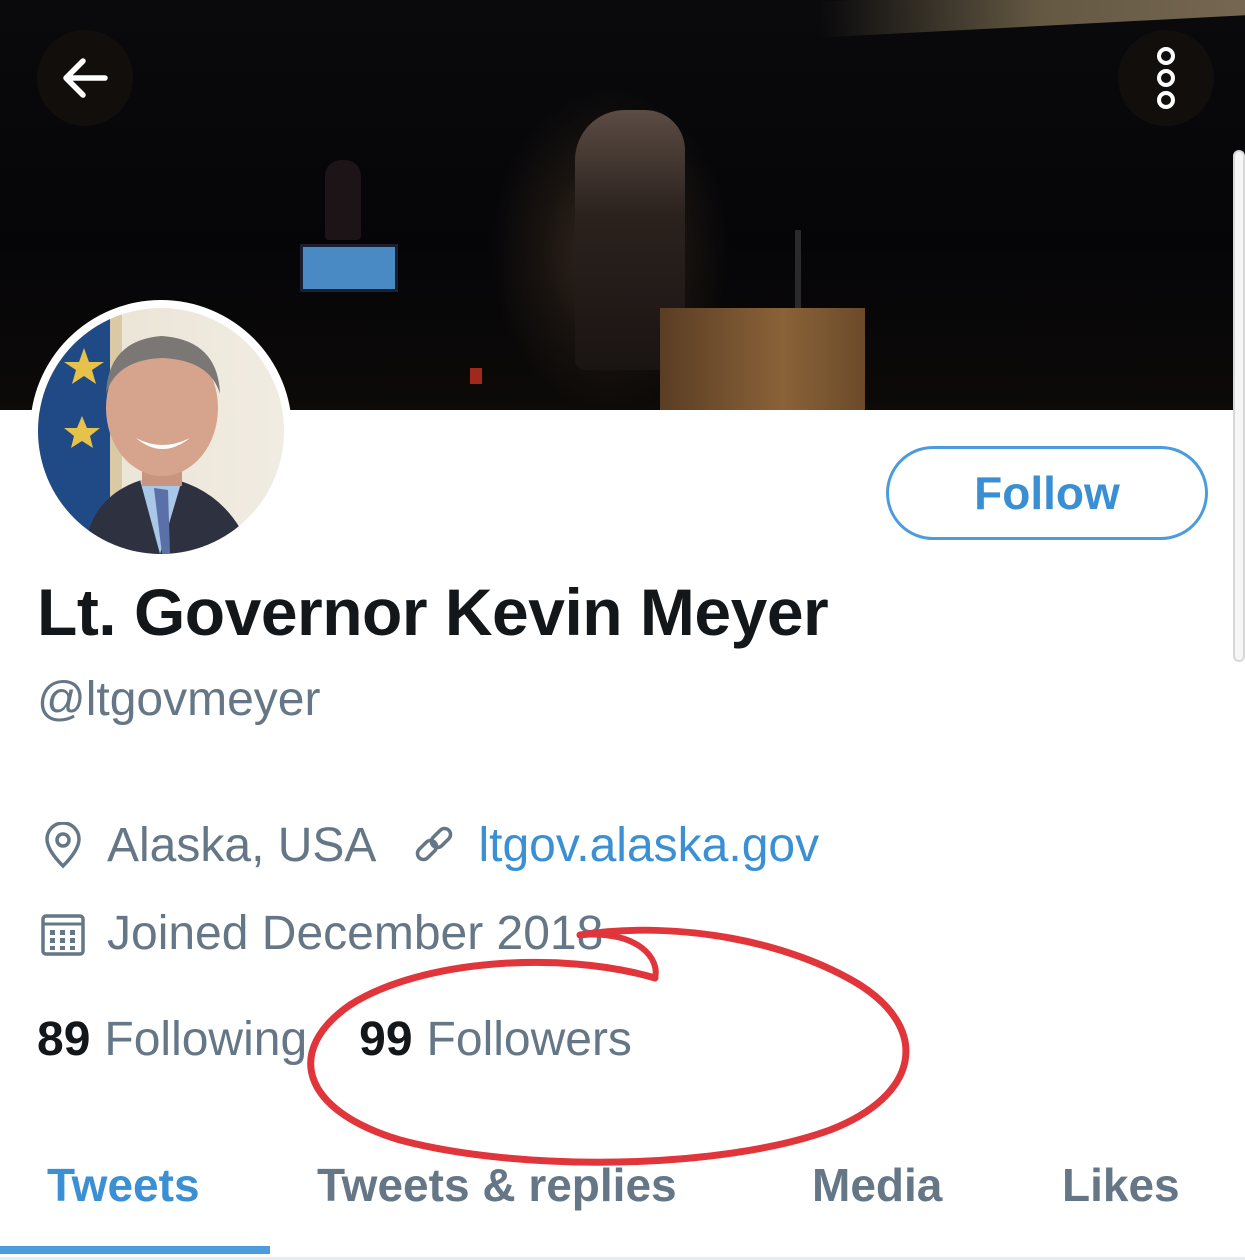 This screenshot has width=1245, height=1260. I want to click on banner-screen, so click(349, 268).